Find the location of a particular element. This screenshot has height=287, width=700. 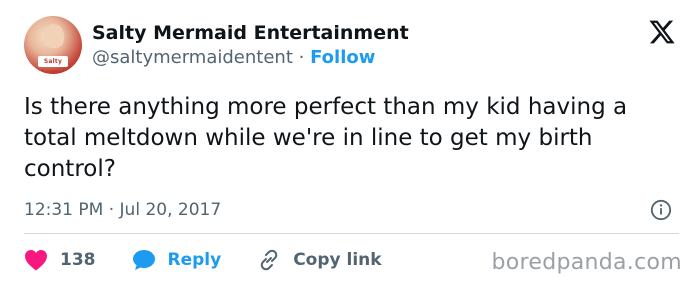

reply-button: Reply is located at coordinates (177, 260).